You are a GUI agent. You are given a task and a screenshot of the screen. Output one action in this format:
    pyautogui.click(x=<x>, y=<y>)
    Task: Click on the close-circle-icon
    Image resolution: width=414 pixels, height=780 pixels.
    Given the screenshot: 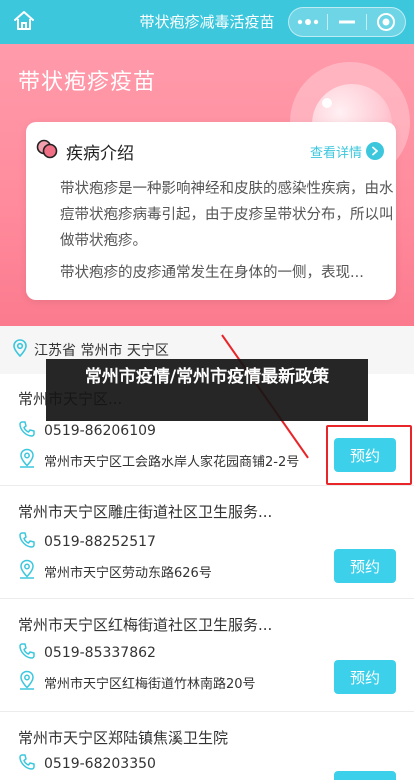 What is the action you would take?
    pyautogui.click(x=386, y=22)
    